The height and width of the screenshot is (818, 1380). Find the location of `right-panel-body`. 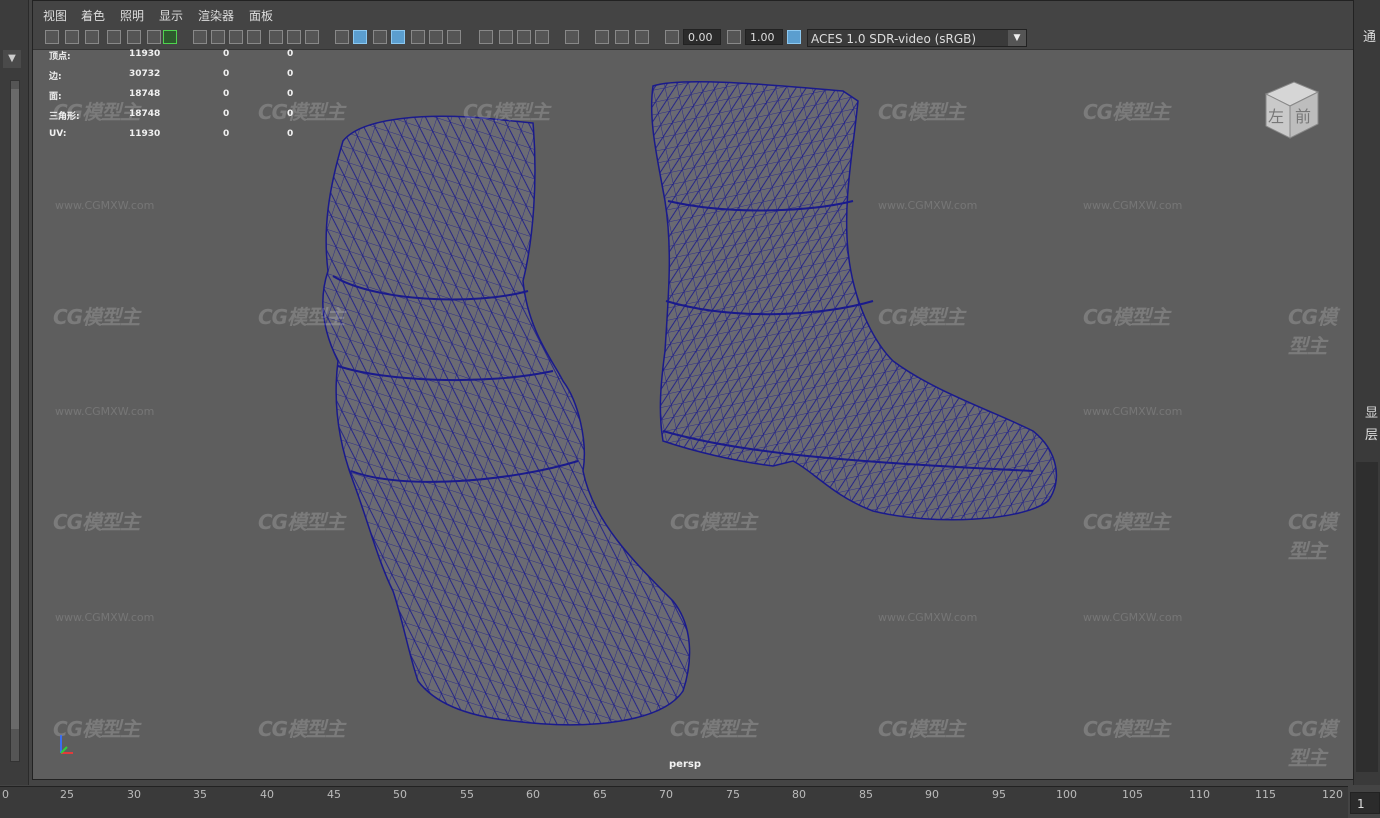

right-panel-body is located at coordinates (1367, 617).